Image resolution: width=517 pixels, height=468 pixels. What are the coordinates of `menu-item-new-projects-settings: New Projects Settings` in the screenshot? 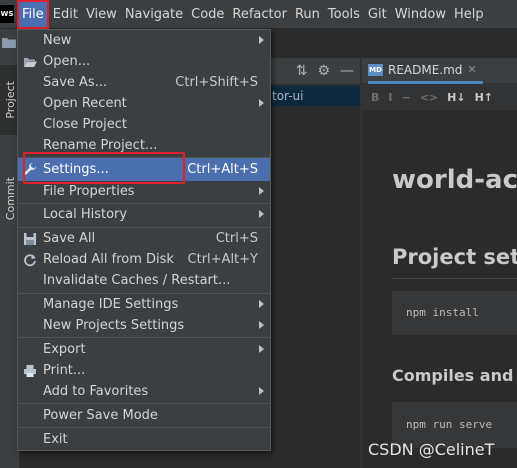 It's located at (144, 325).